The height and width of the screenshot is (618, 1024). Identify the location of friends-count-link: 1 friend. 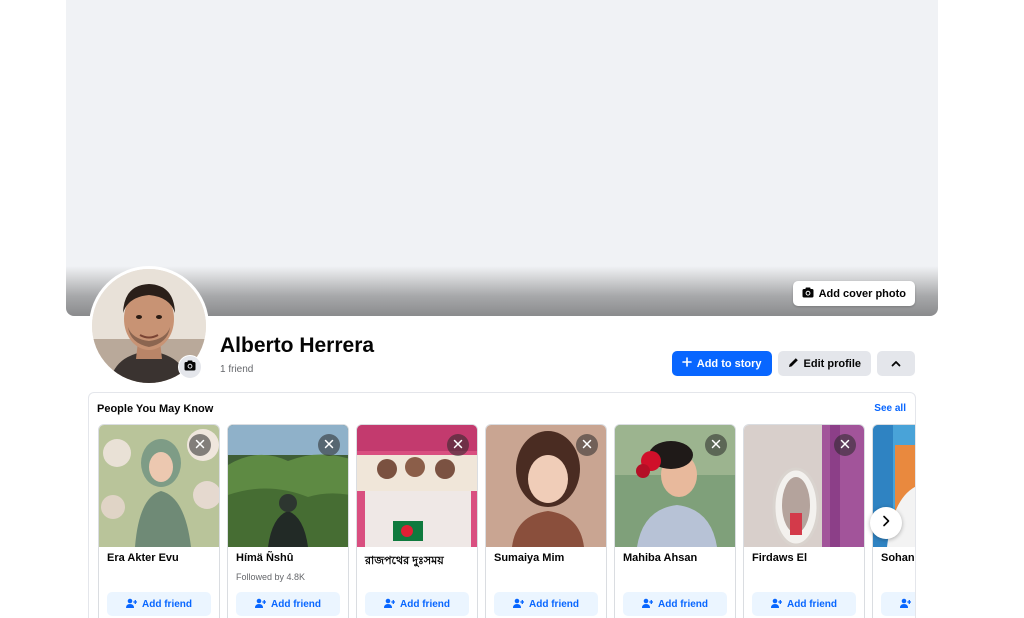
(236, 369).